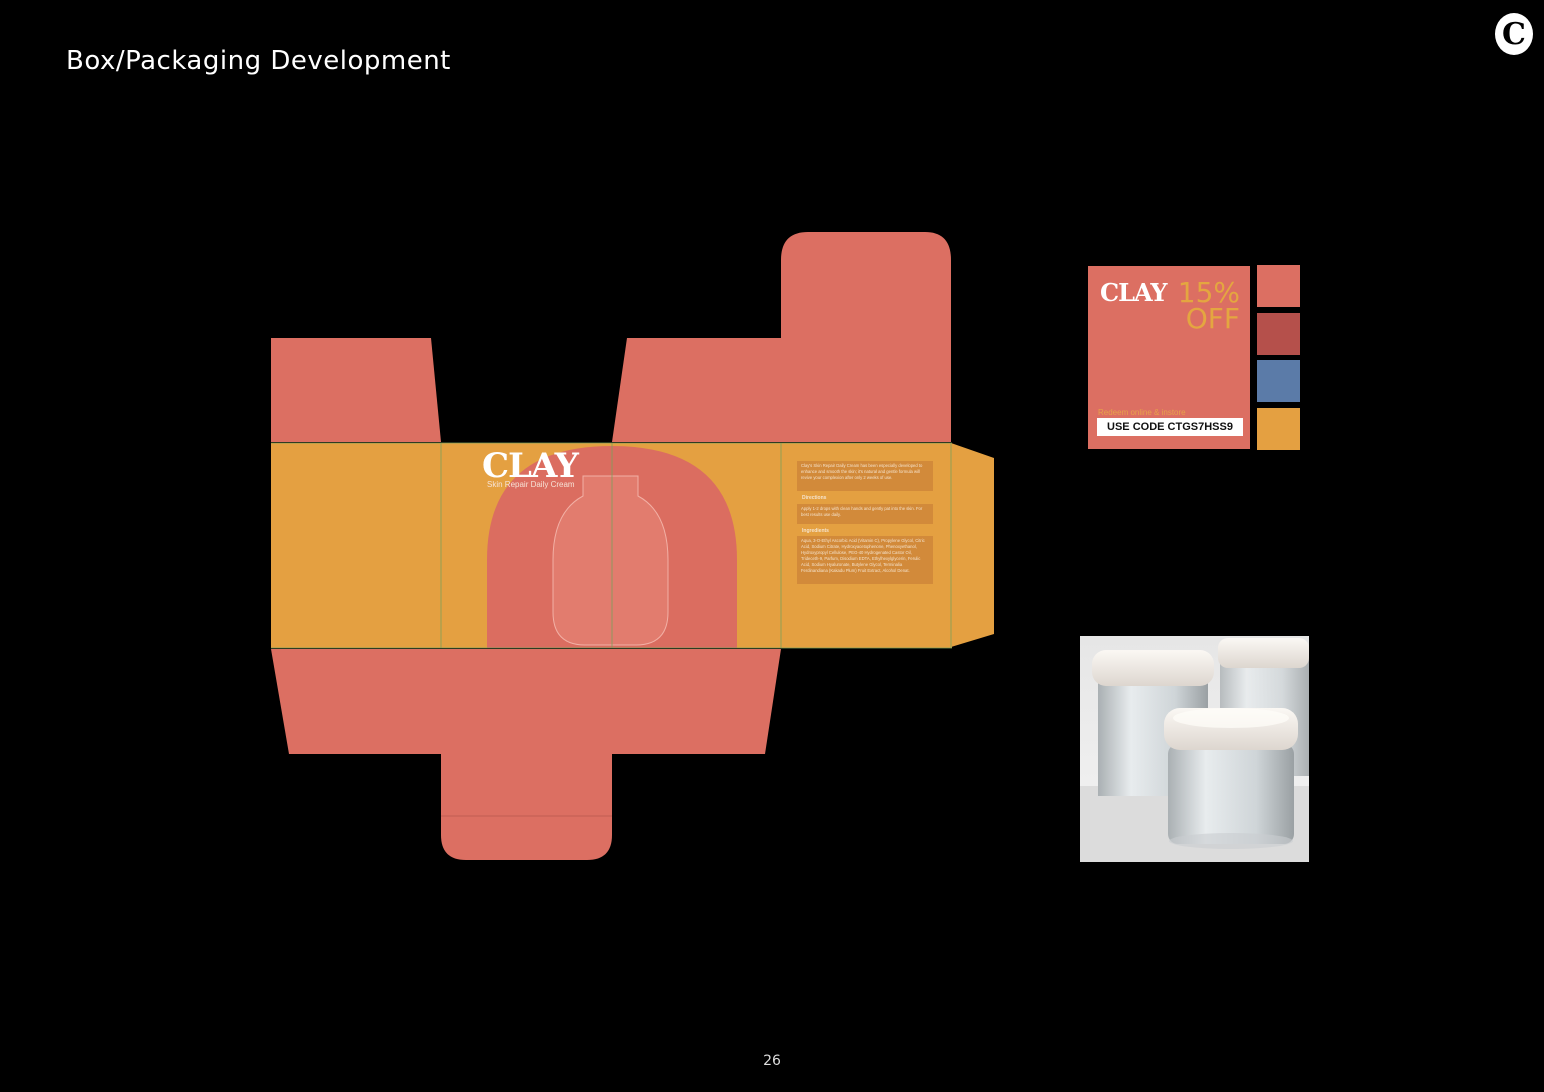 The width and height of the screenshot is (1544, 1092). What do you see at coordinates (1142, 412) in the screenshot?
I see `promo-note: Redeem online & instore` at bounding box center [1142, 412].